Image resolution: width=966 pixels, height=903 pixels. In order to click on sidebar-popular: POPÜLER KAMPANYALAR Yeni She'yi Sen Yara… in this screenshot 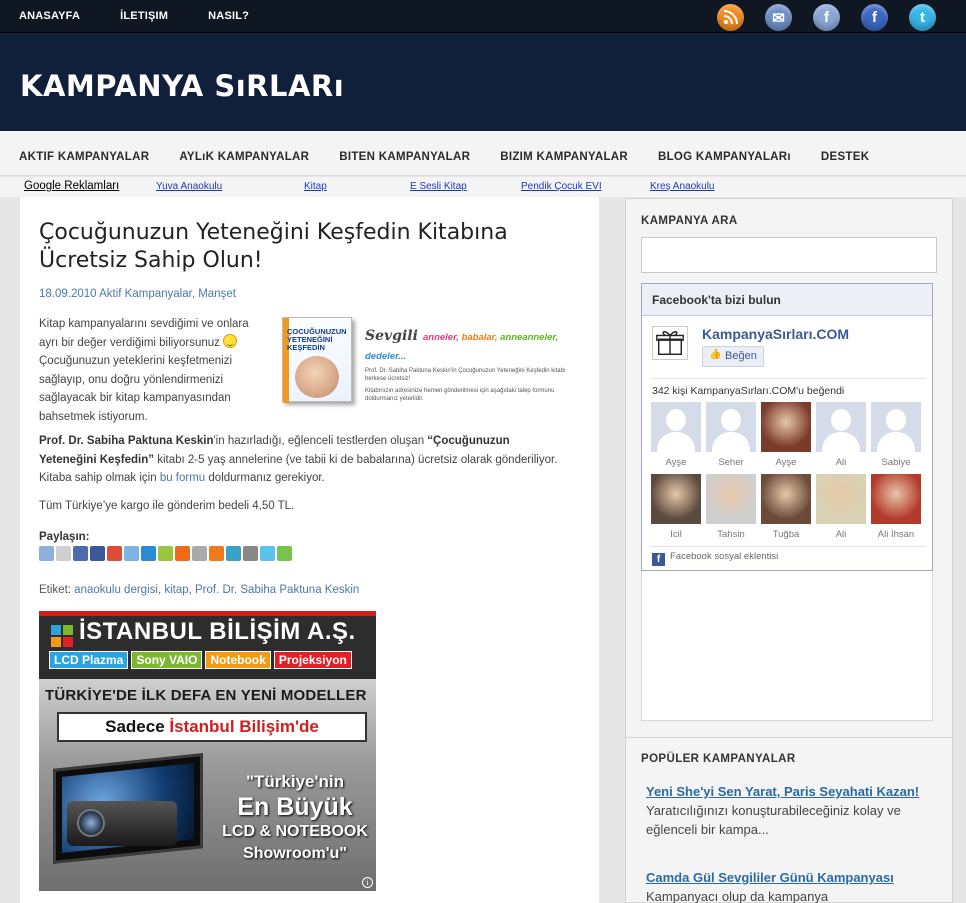, I will do `click(789, 820)`.